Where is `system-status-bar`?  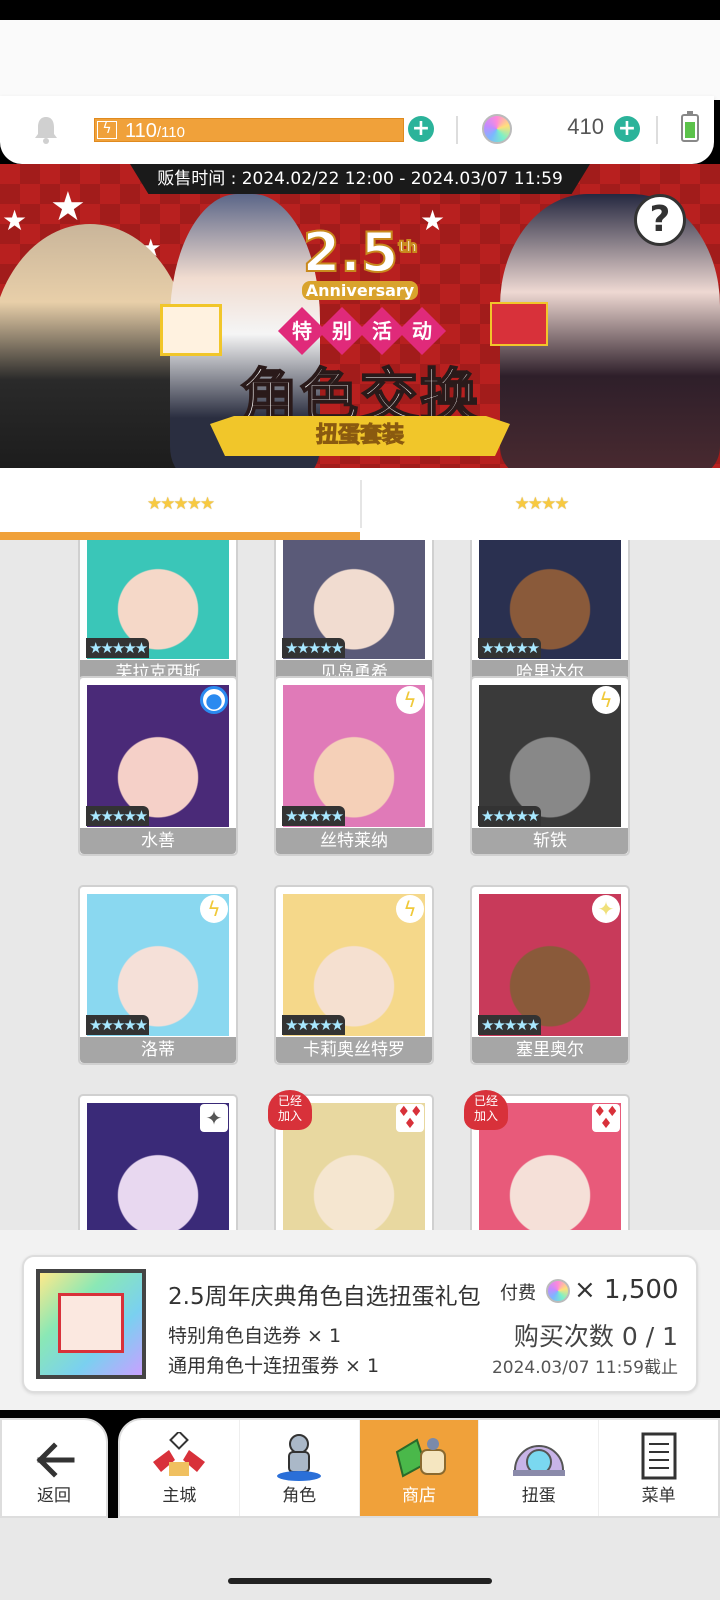
system-status-bar is located at coordinates (360, 10).